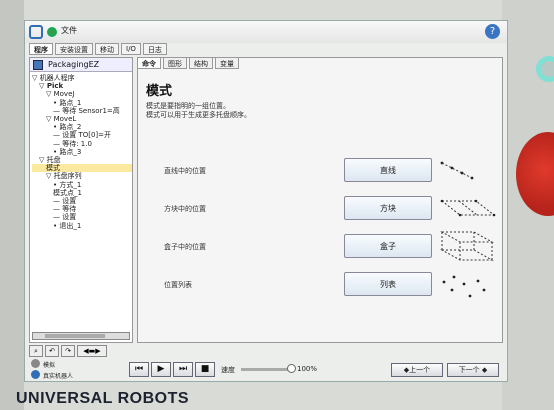 This screenshot has width=554, height=410. Describe the element at coordinates (12, 205) in the screenshot. I see `photo-background-left` at that location.